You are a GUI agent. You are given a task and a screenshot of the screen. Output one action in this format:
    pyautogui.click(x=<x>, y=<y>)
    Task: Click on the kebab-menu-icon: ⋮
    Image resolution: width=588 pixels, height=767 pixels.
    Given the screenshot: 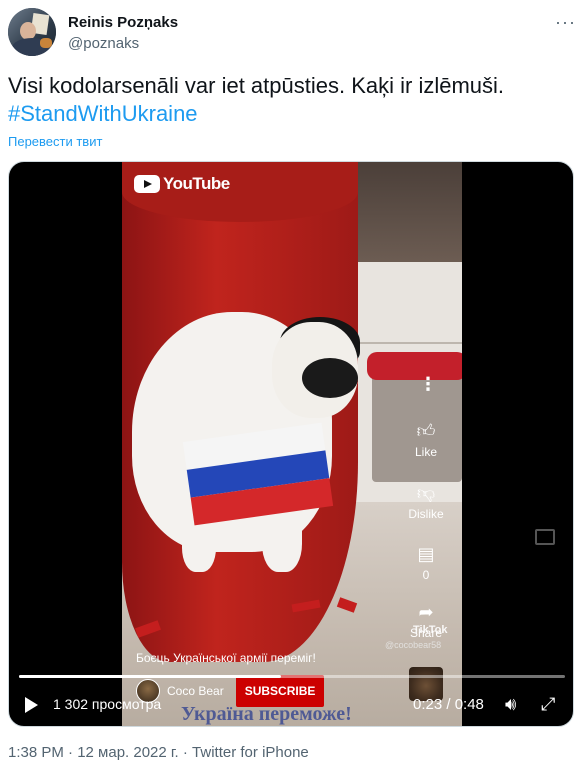 What is the action you would take?
    pyautogui.click(x=428, y=384)
    